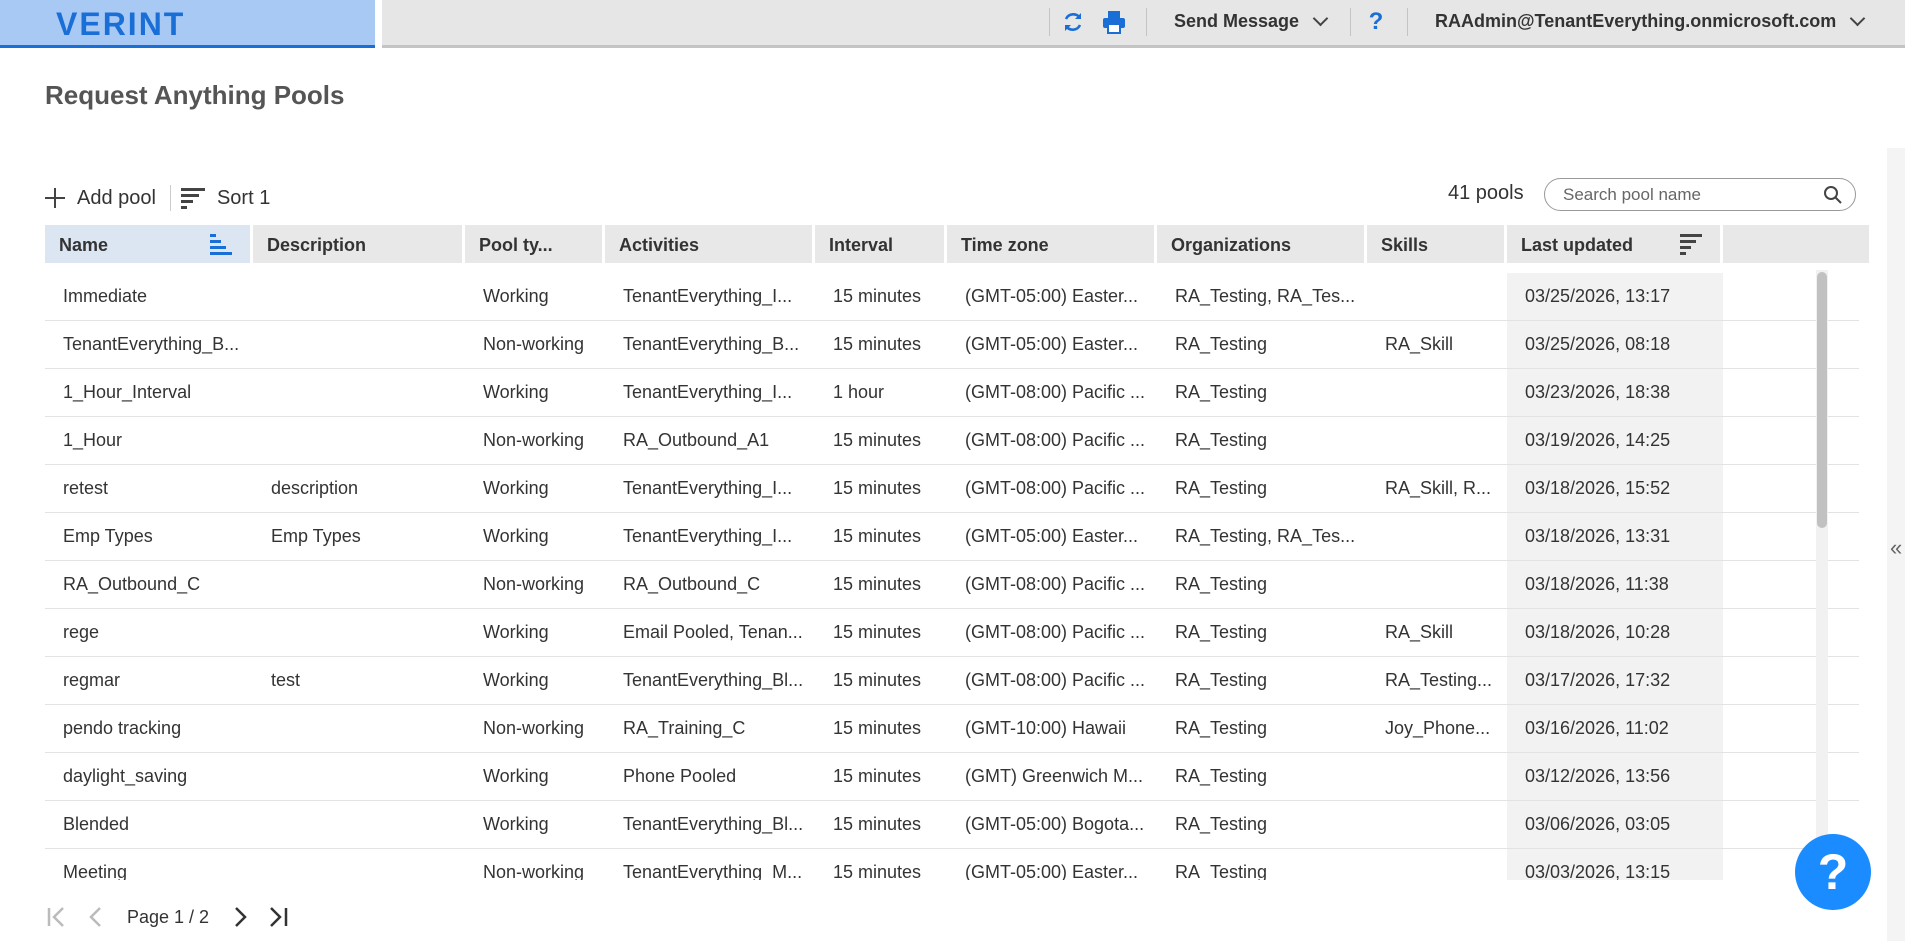 Image resolution: width=1905 pixels, height=941 pixels. Describe the element at coordinates (1114, 22) in the screenshot. I see `print-icon` at that location.